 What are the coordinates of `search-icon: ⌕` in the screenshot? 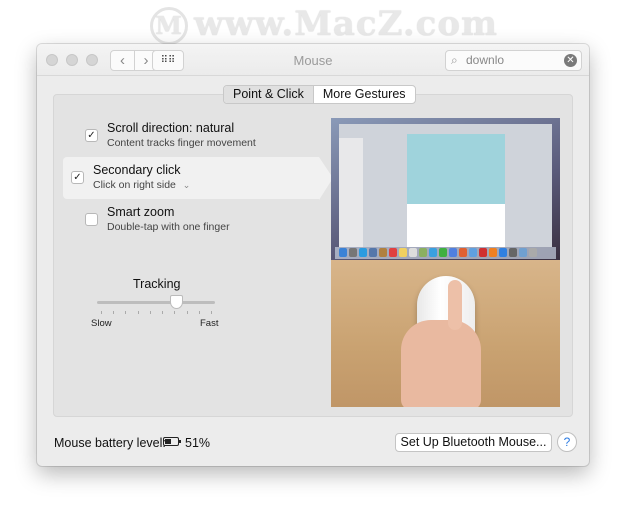 It's located at (454, 60).